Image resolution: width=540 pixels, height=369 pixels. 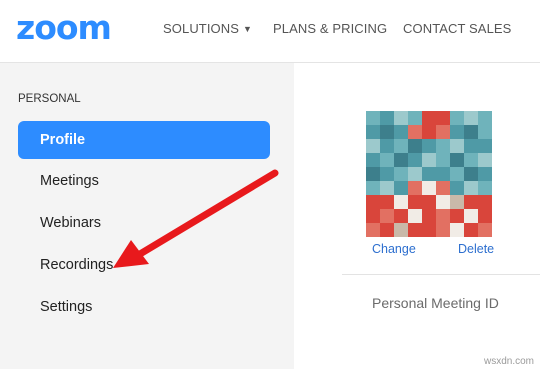 What do you see at coordinates (144, 140) in the screenshot?
I see `sidebar-item-profile: Profile` at bounding box center [144, 140].